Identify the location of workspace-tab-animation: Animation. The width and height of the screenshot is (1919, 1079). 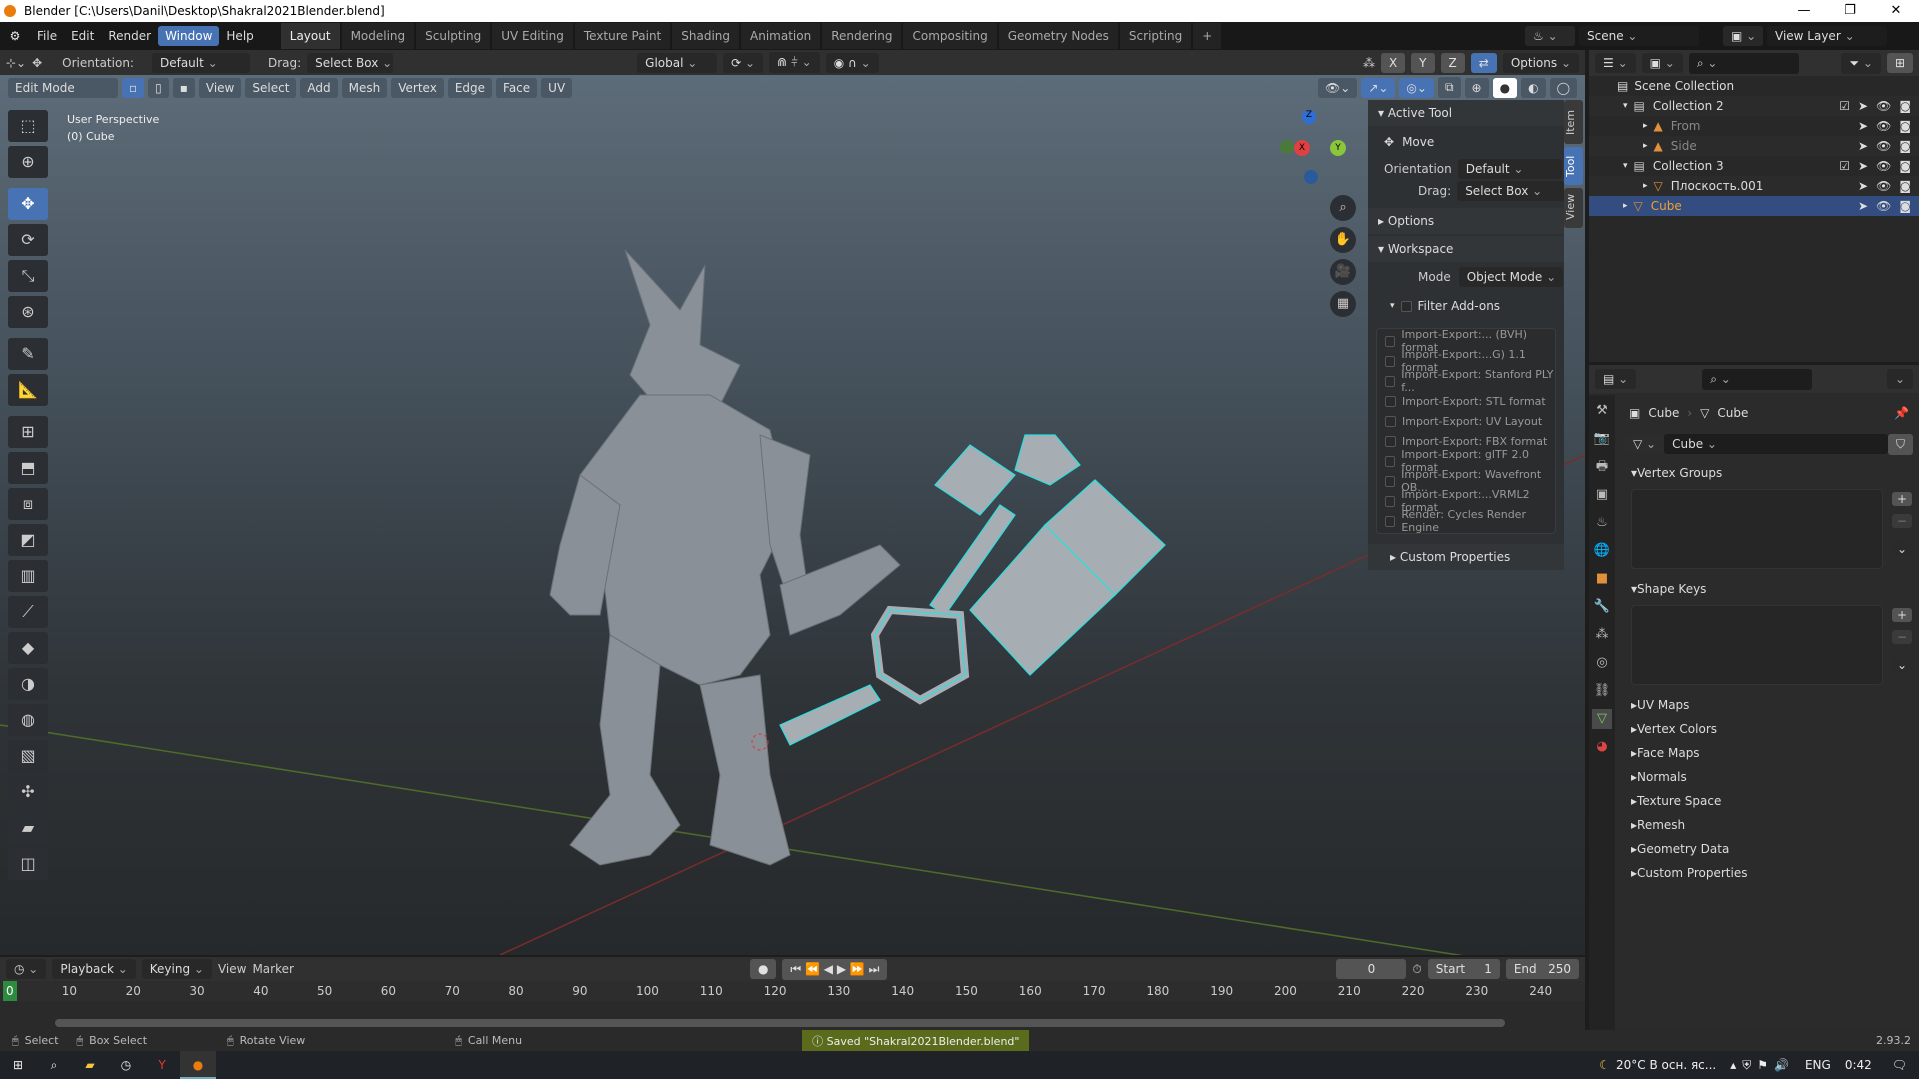
(781, 36).